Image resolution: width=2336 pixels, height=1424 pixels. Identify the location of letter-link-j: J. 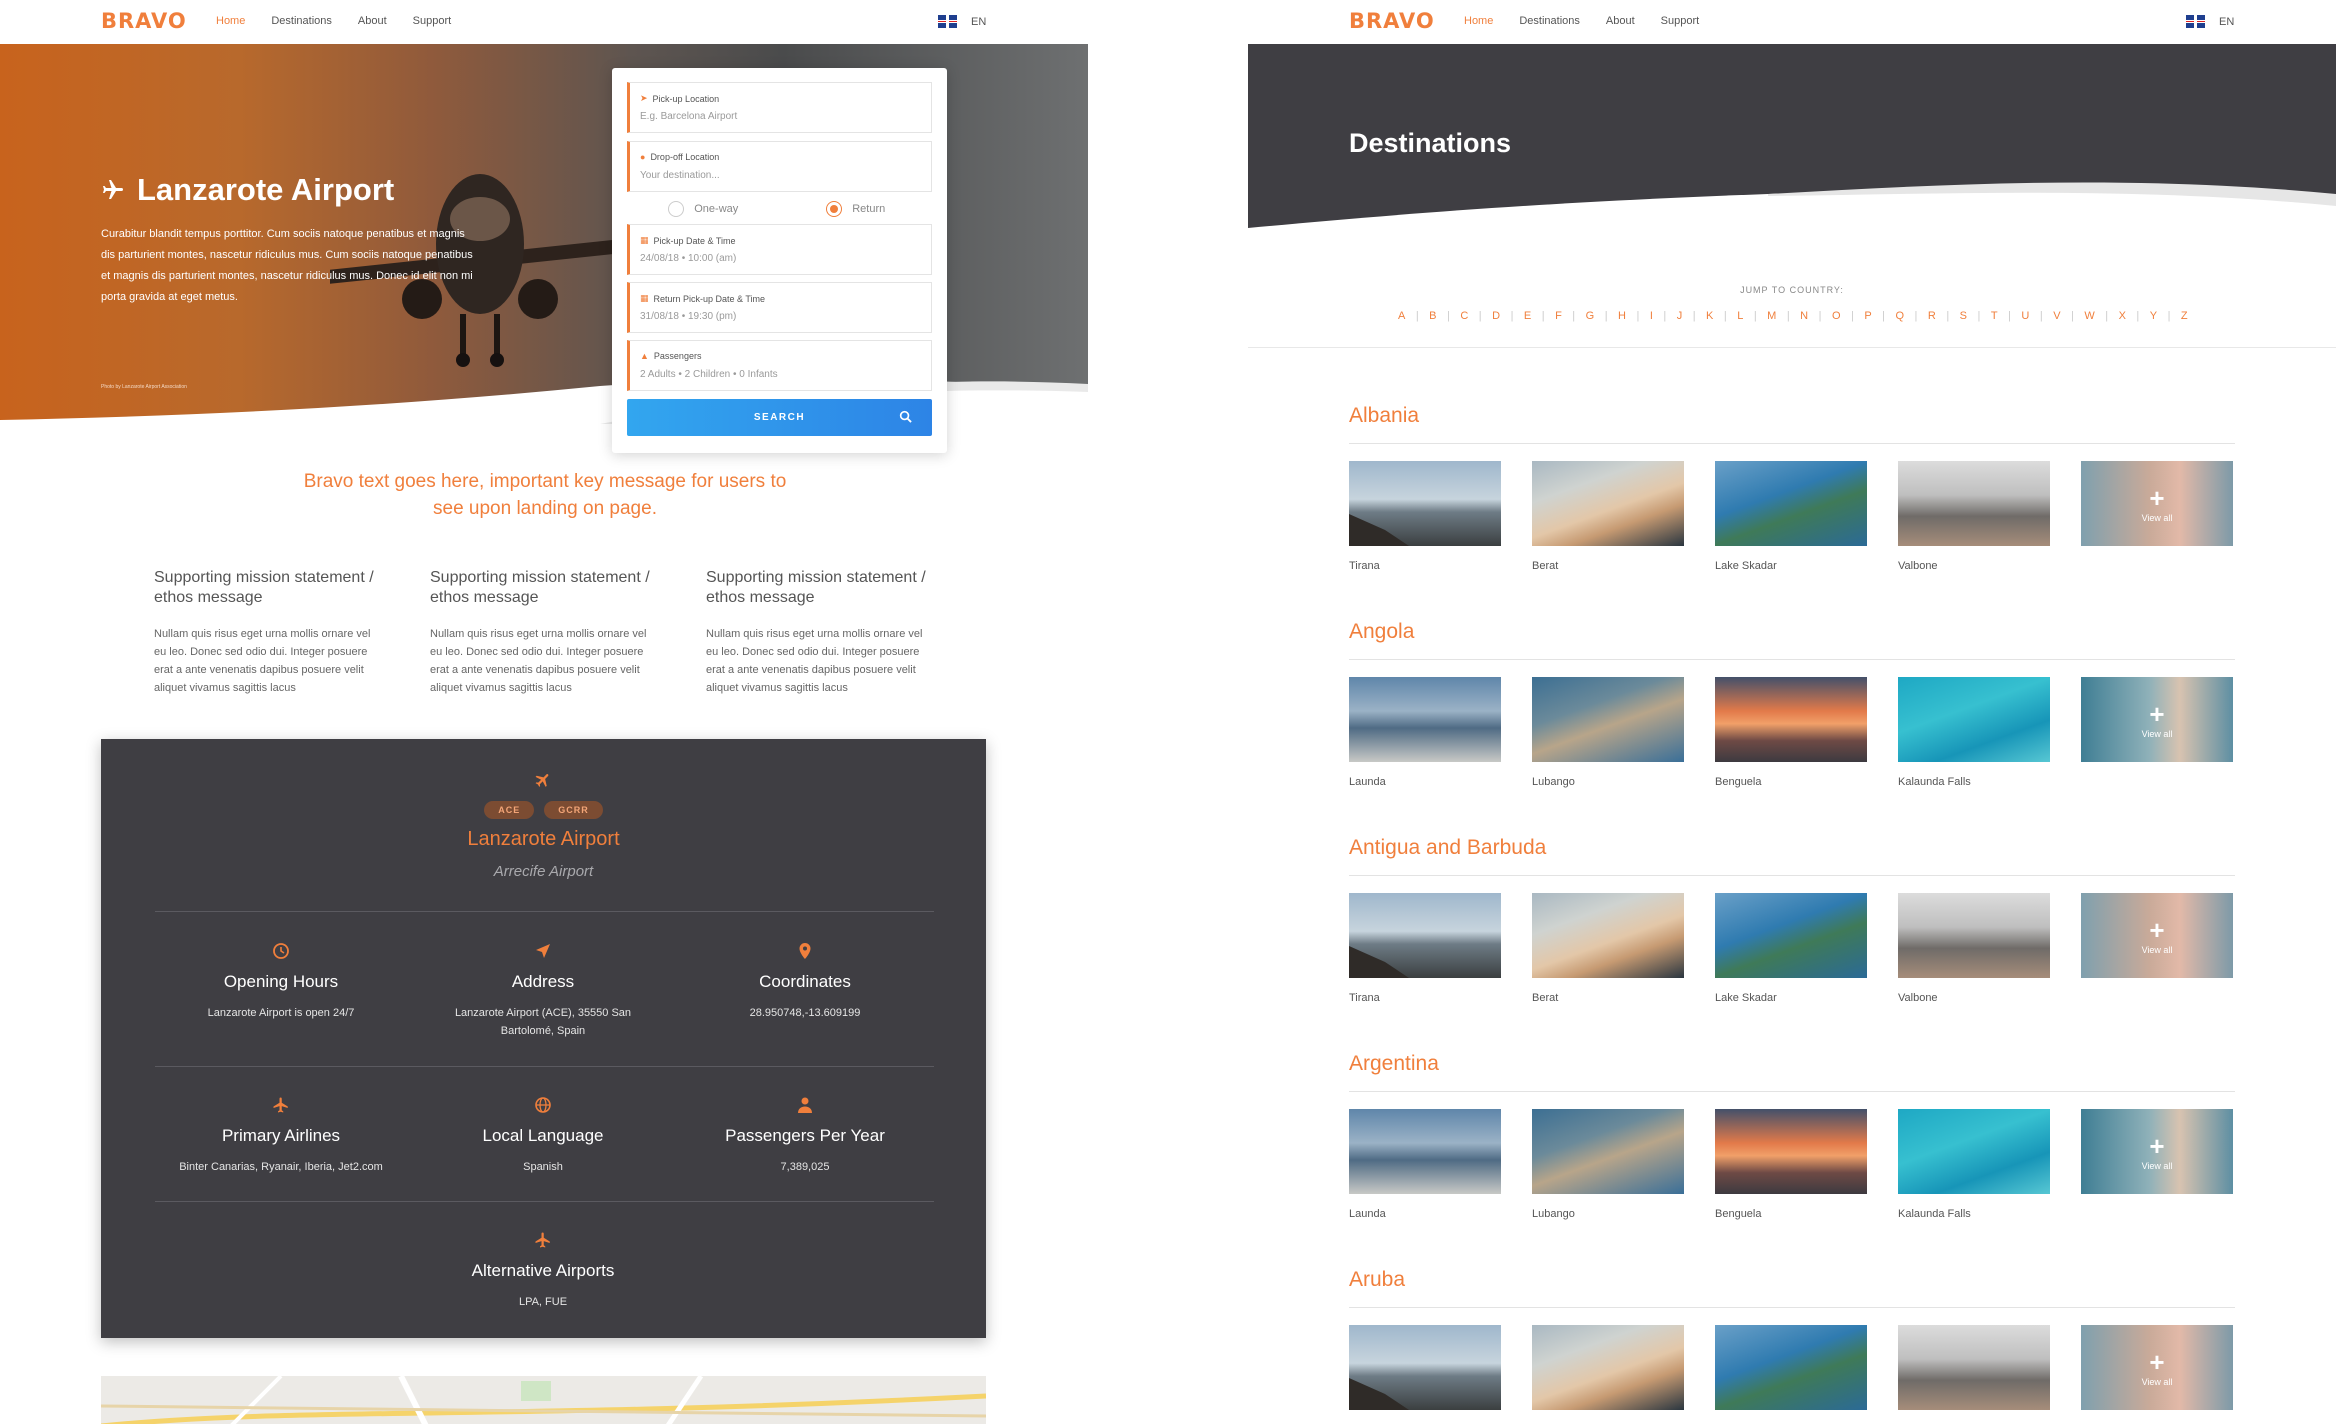
(1680, 316).